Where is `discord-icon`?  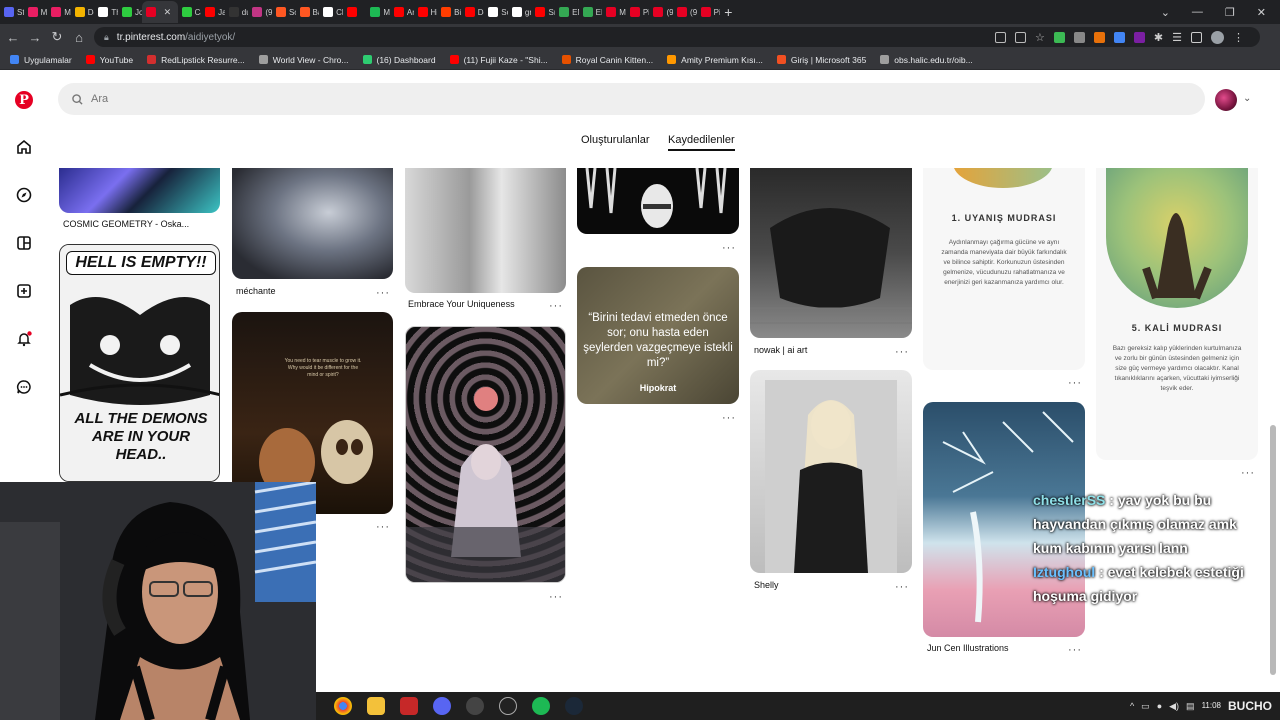
discord-icon is located at coordinates (442, 706).